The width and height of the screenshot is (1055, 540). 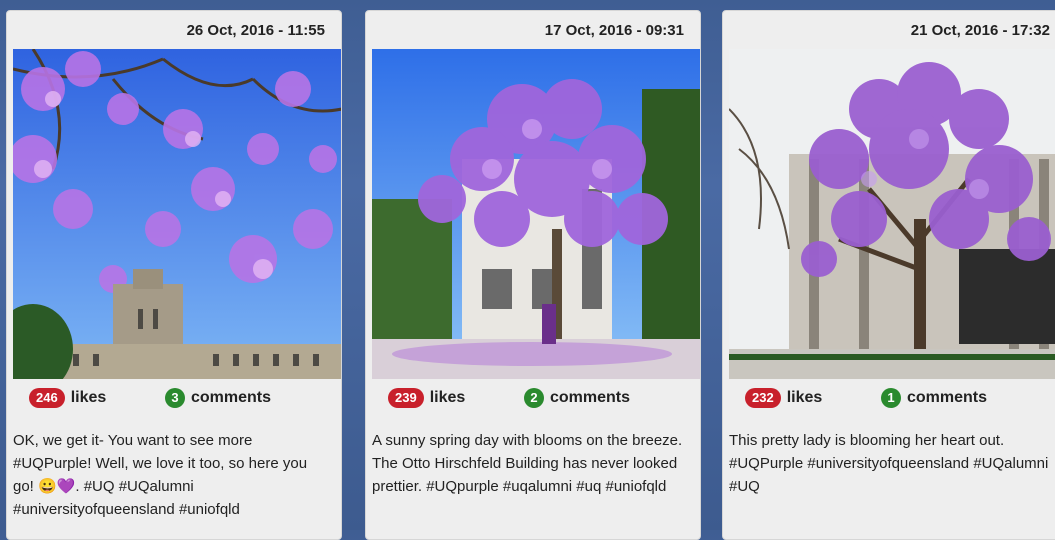 What do you see at coordinates (980, 30) in the screenshot?
I see `post-date: 21 Oct, 2016 - 17:32` at bounding box center [980, 30].